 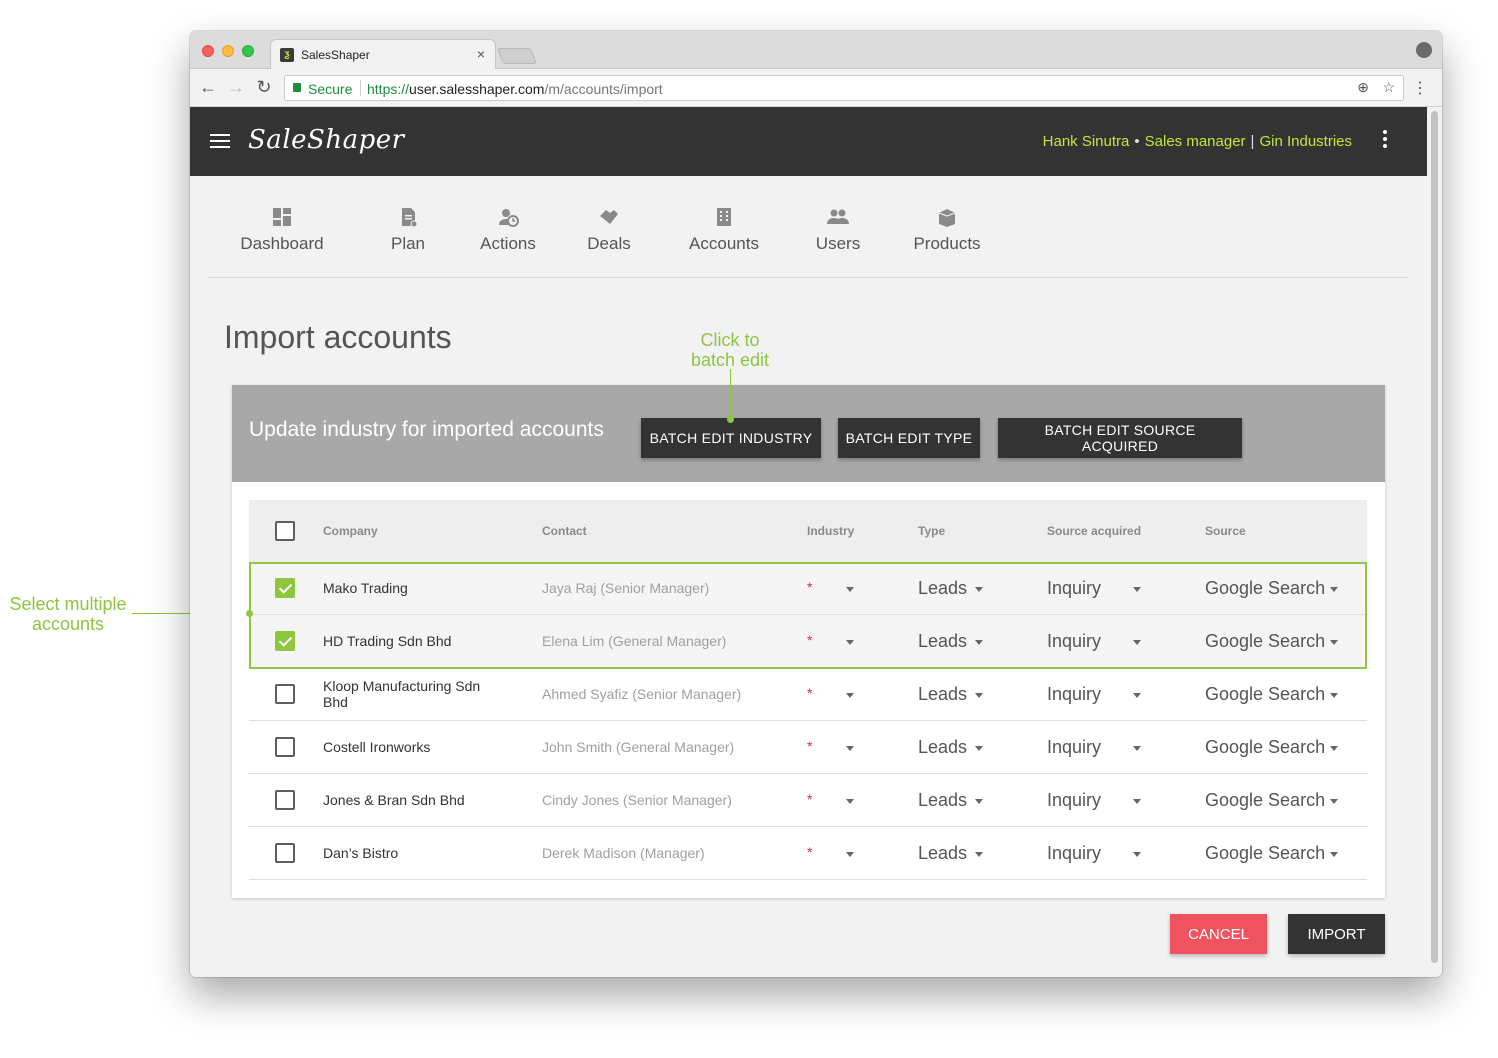 I want to click on cancel-button: CANCEL, so click(x=1218, y=934).